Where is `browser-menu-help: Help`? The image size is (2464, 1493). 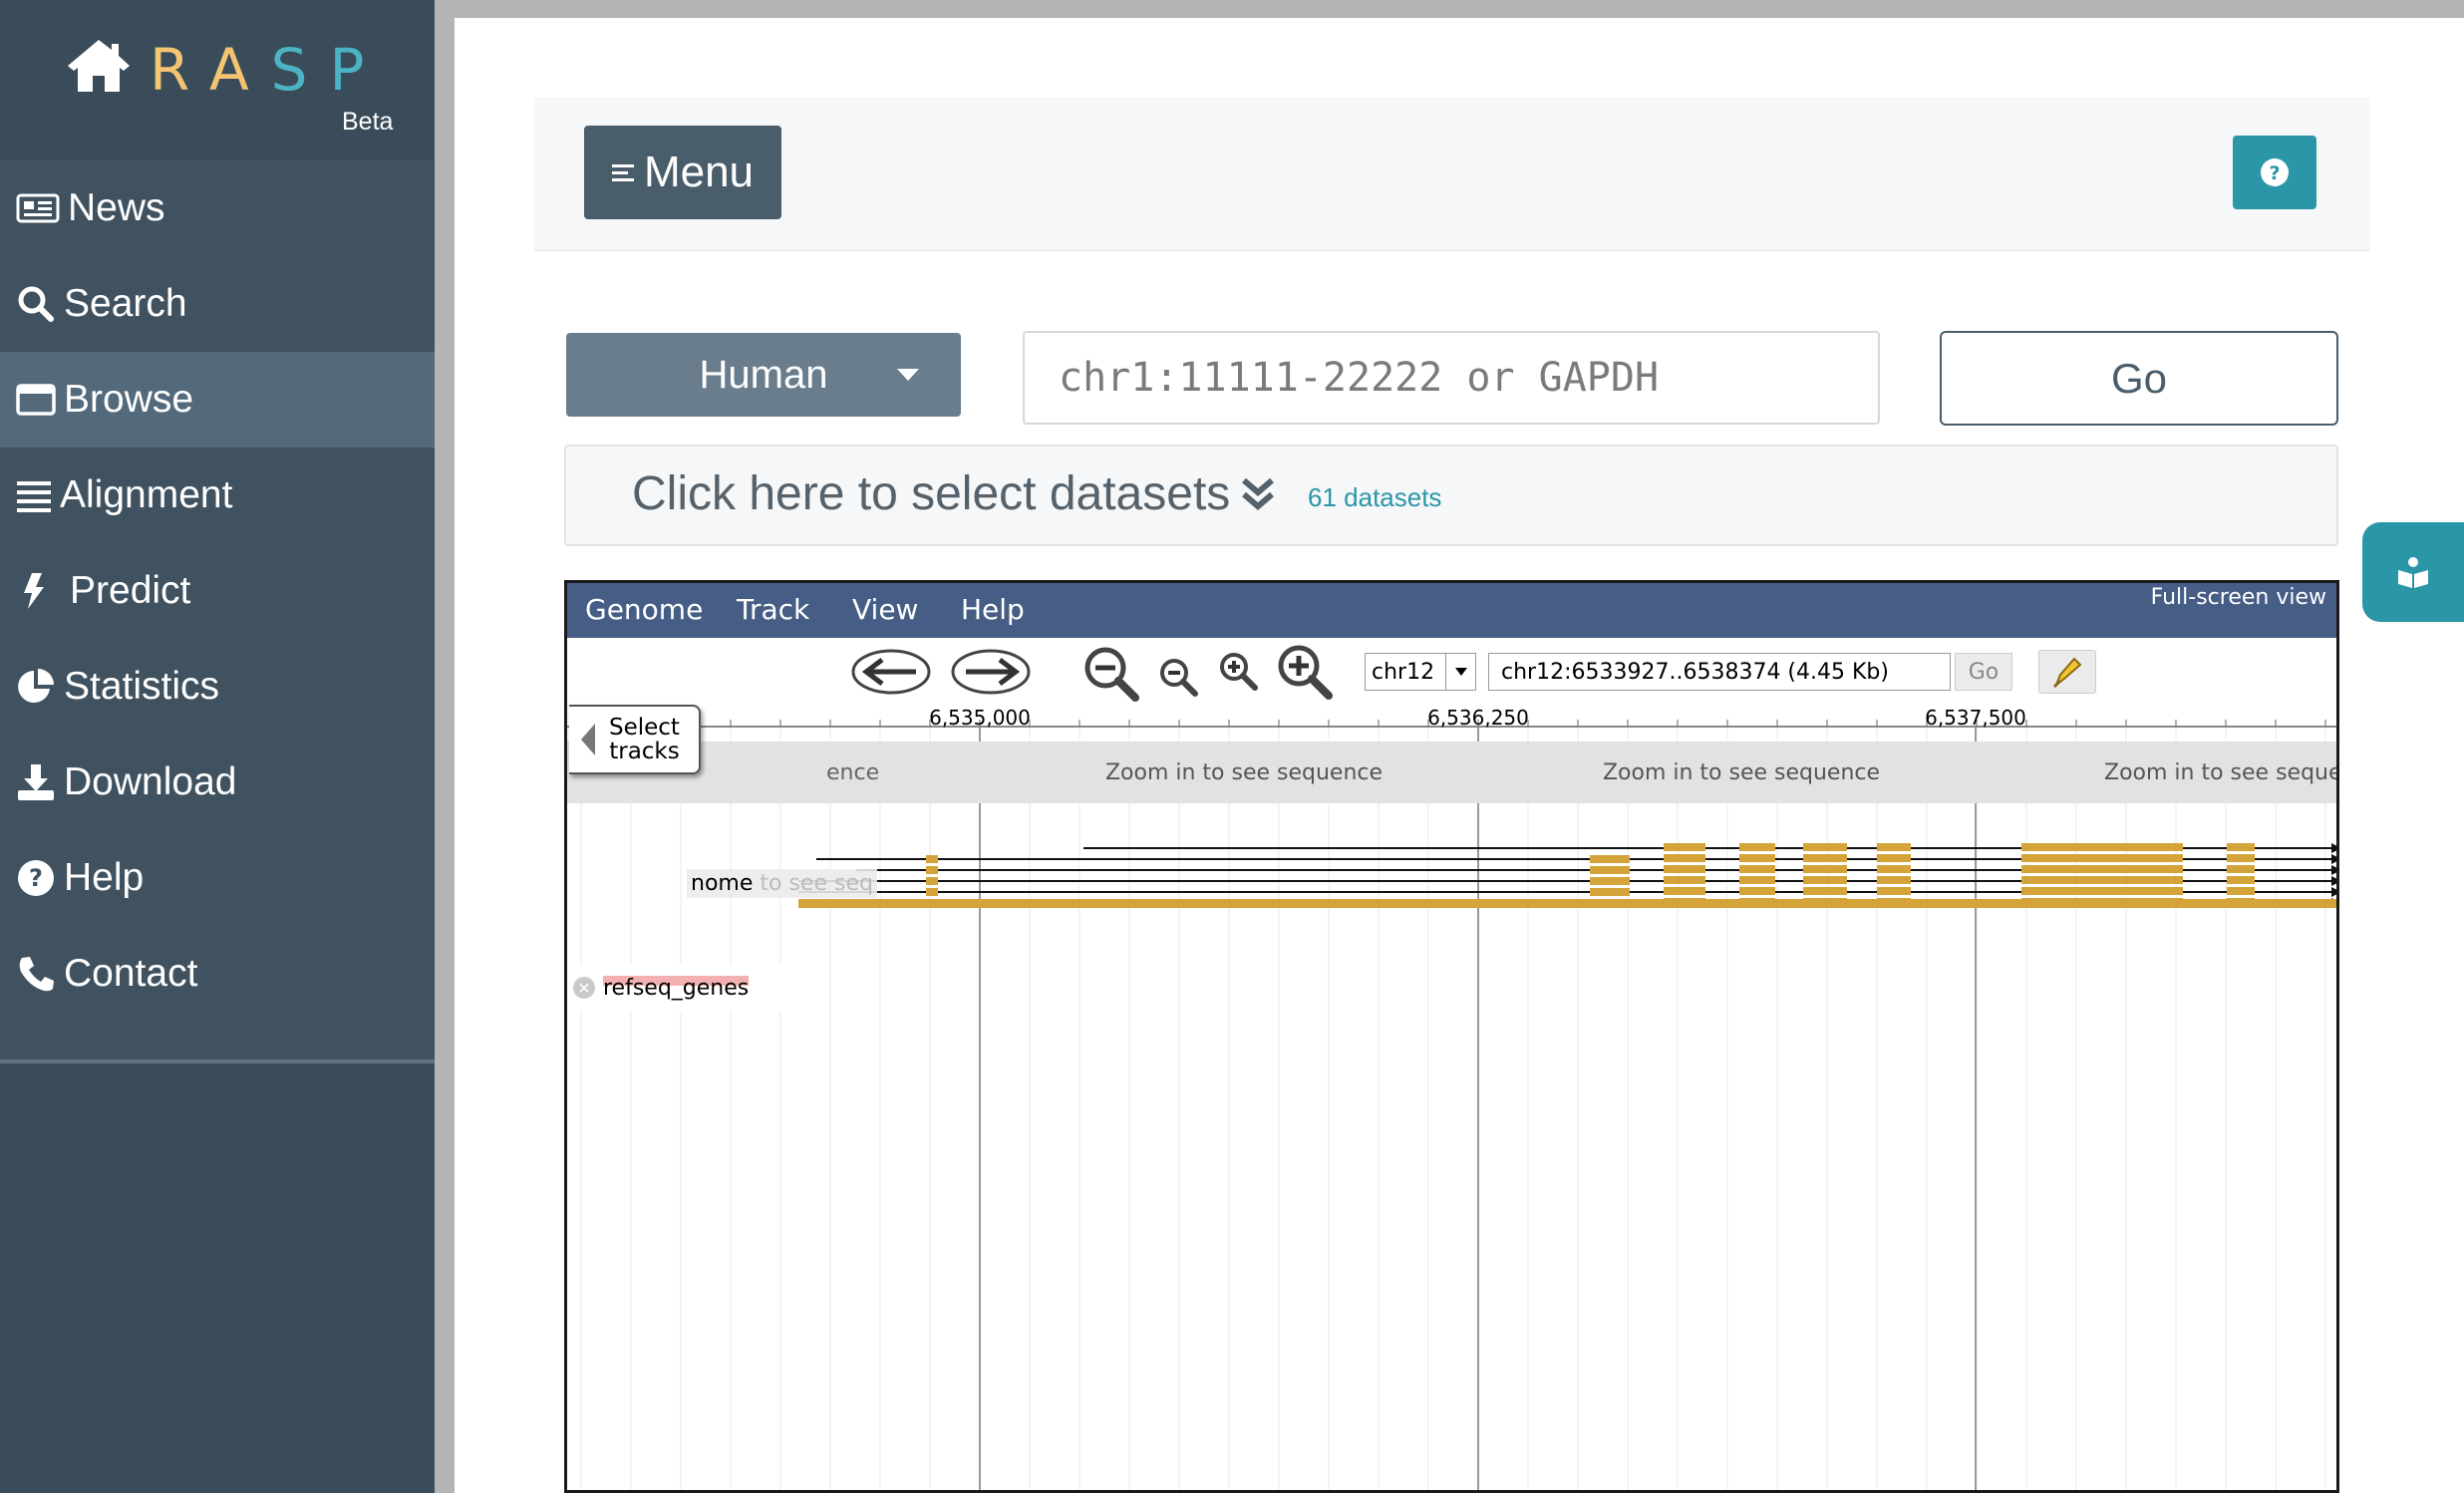 browser-menu-help: Help is located at coordinates (993, 609).